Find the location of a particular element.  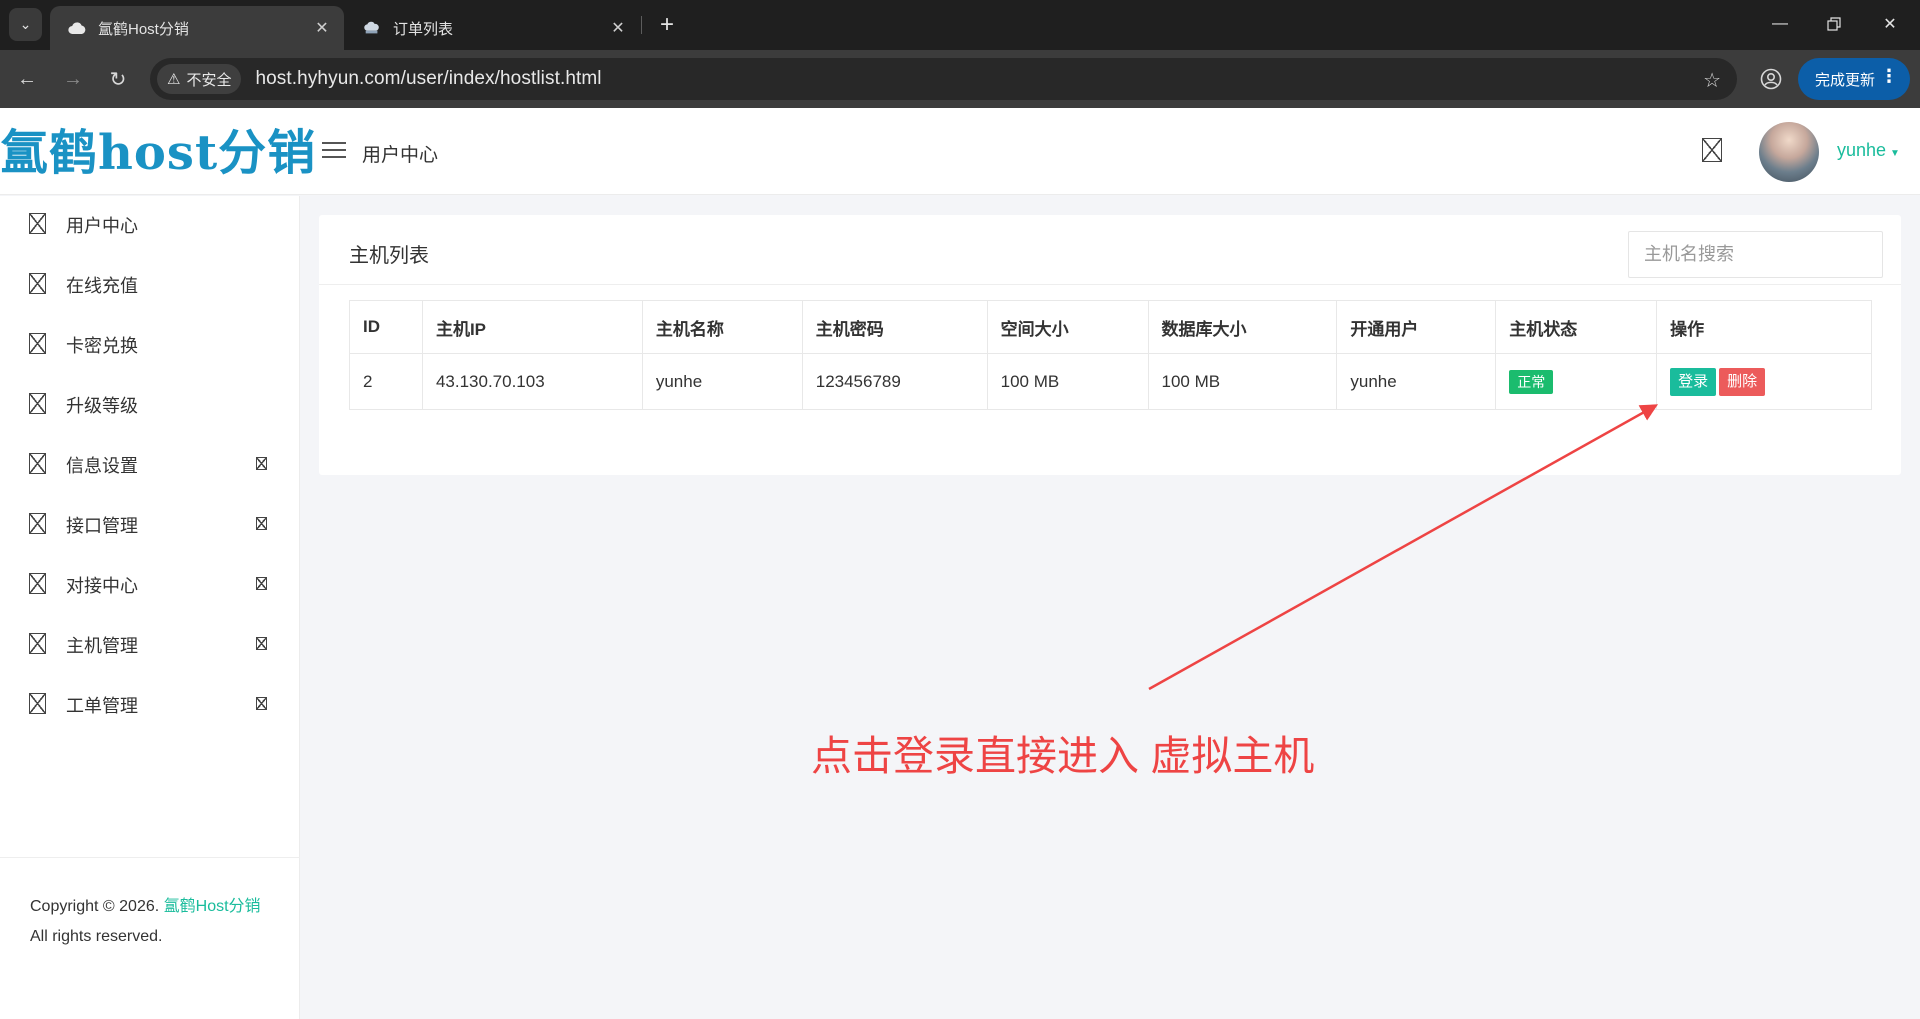

arrow-right-icon: → is located at coordinates (73, 78).